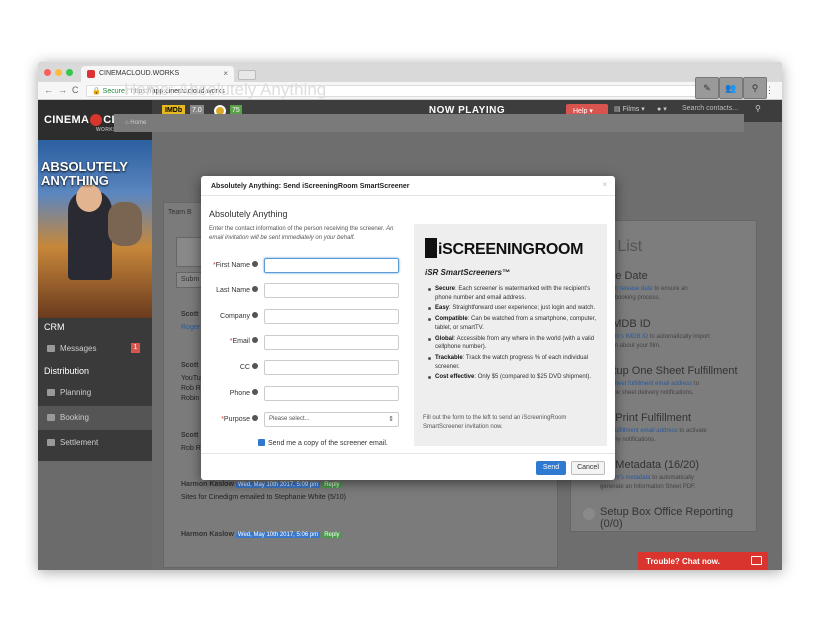 This screenshot has width=820, height=617. What do you see at coordinates (67, 120) in the screenshot?
I see `logo-text-cinema: CINEMA` at bounding box center [67, 120].